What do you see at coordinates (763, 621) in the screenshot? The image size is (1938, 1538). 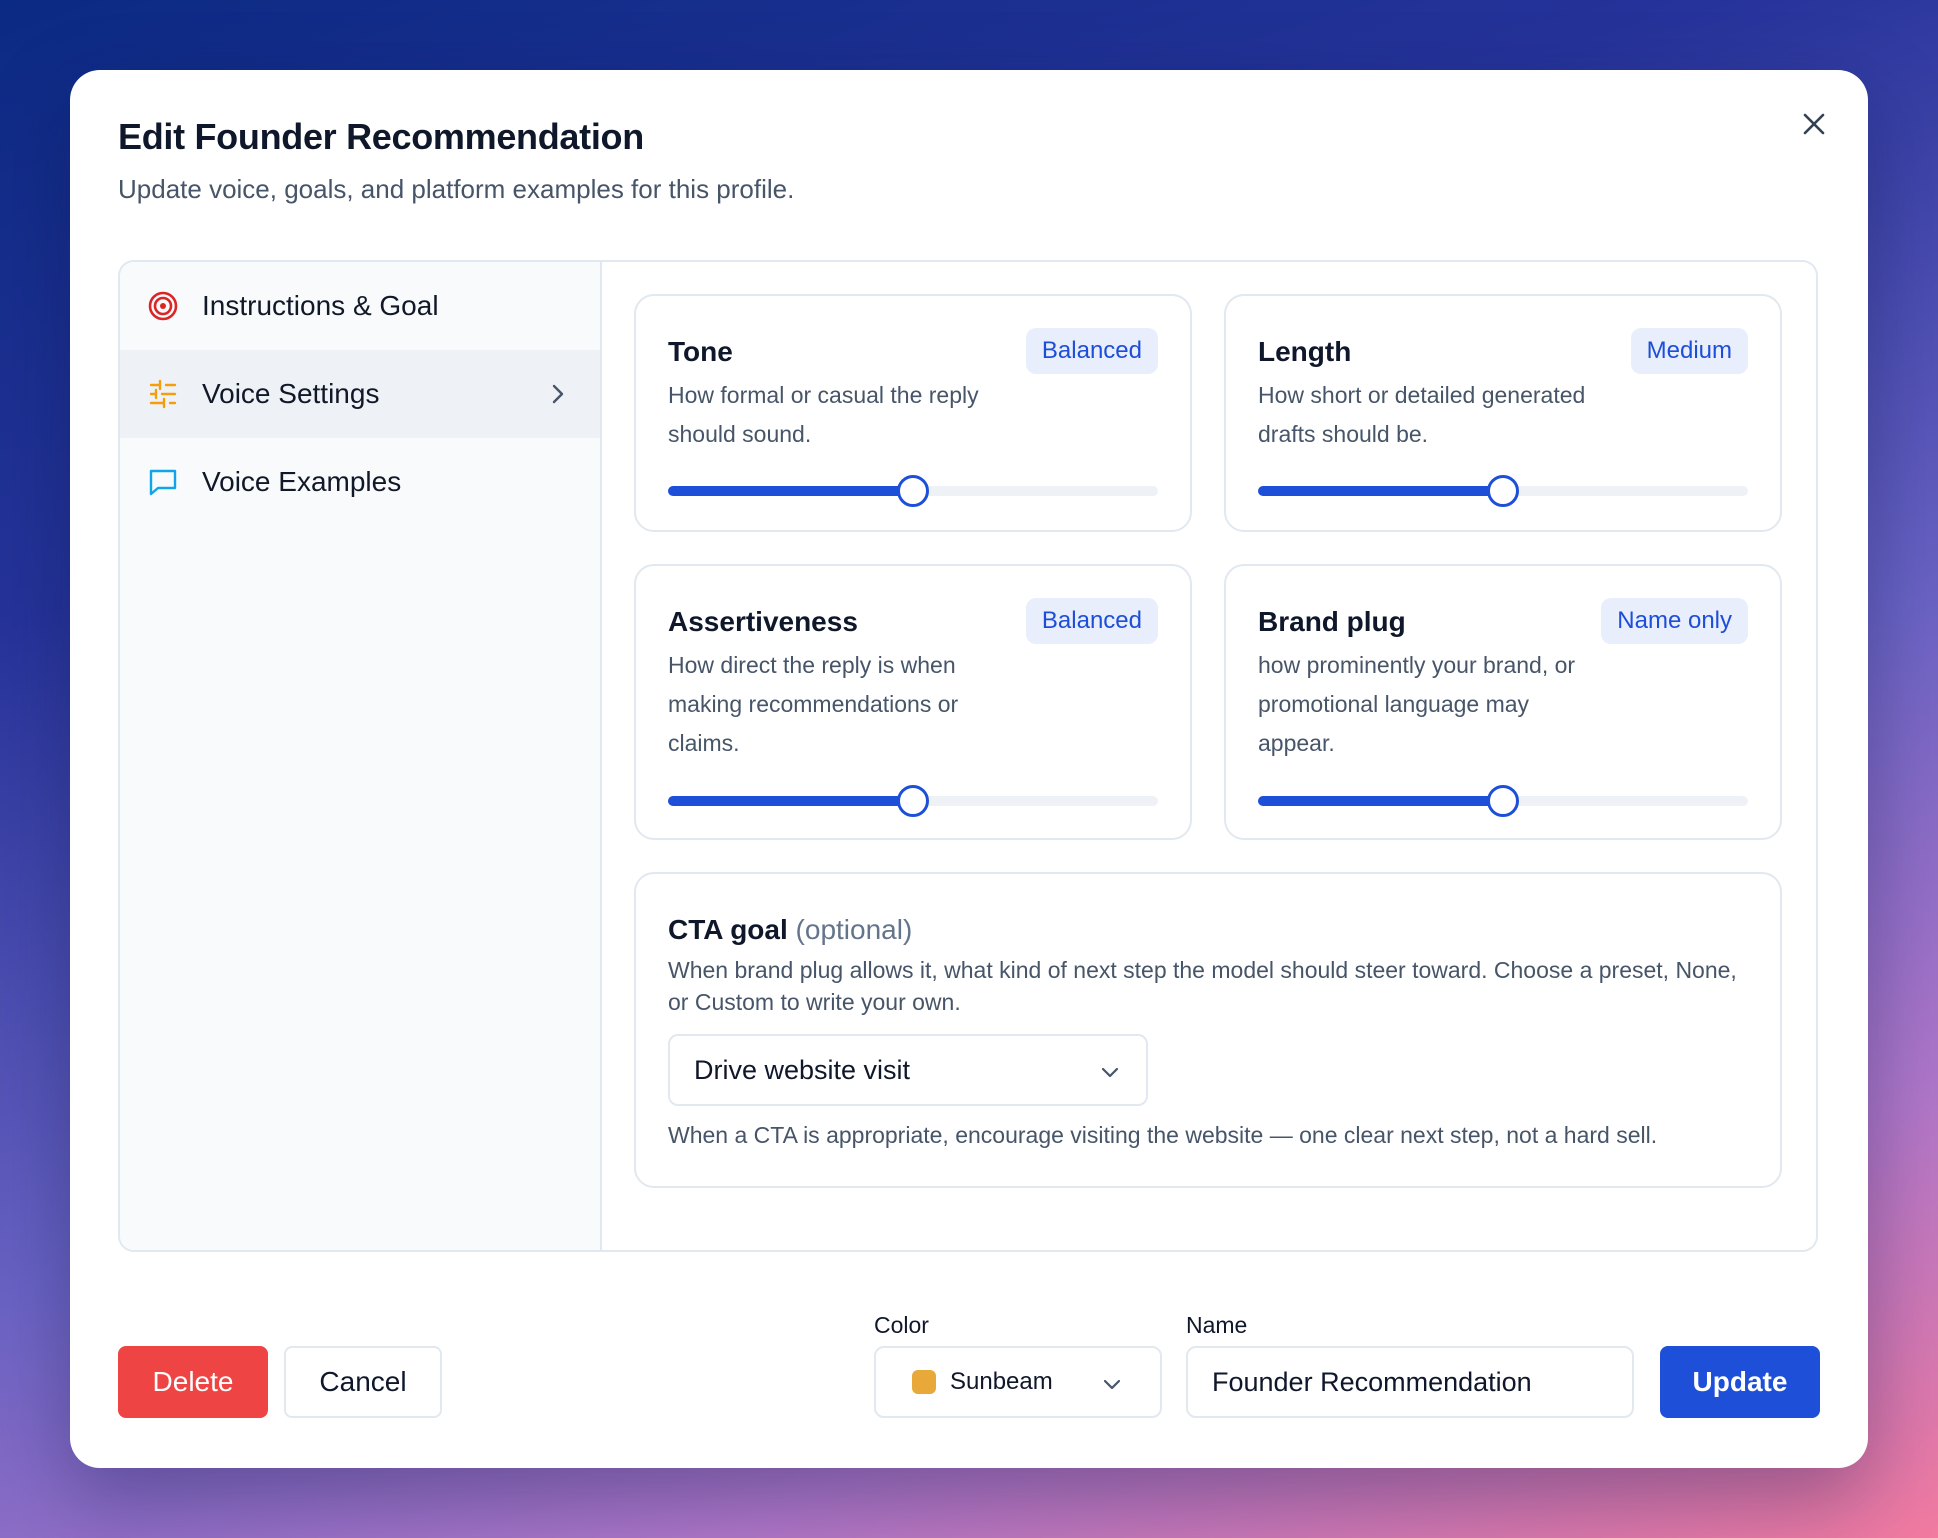 I see `card-title: Assertiveness` at bounding box center [763, 621].